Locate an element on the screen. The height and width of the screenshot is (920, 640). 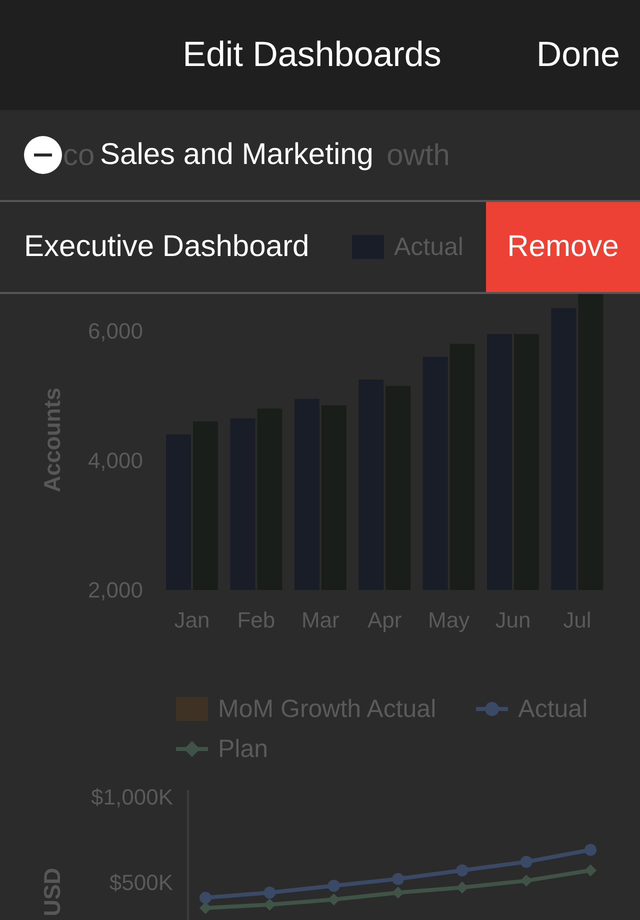
dashboard-name: Sales and Marketing is located at coordinates (237, 155).